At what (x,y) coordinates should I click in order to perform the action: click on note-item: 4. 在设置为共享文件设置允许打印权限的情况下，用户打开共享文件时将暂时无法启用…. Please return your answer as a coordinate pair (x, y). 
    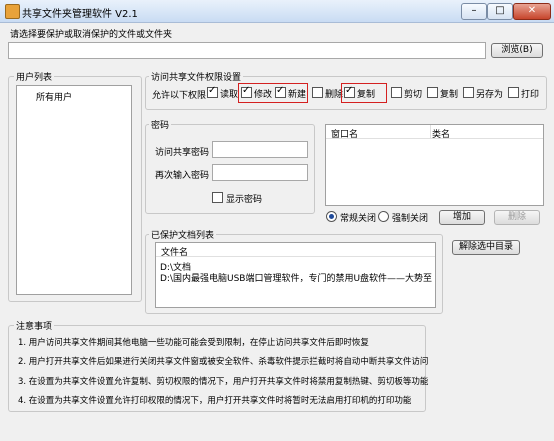
    Looking at the image, I should click on (215, 401).